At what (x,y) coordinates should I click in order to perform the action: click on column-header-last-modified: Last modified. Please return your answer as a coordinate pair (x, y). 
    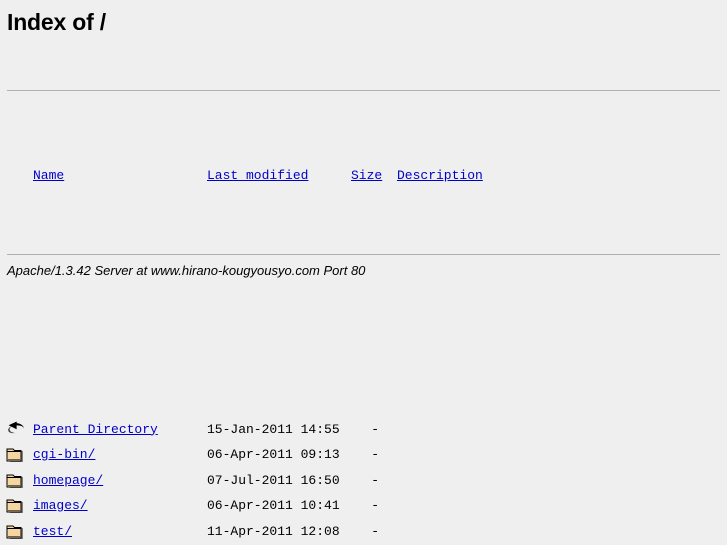
    Looking at the image, I should click on (257, 175).